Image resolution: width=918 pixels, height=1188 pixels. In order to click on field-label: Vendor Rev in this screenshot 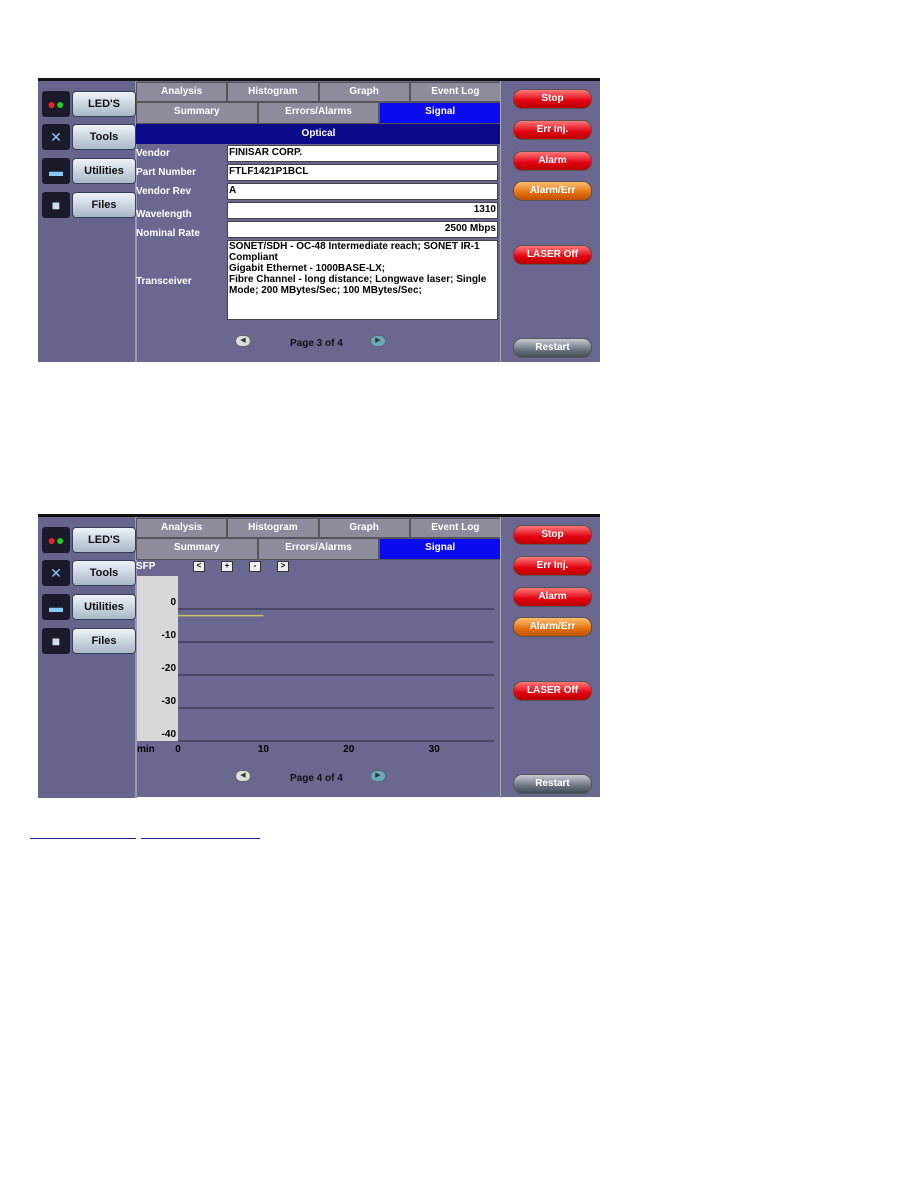, I will do `click(164, 191)`.